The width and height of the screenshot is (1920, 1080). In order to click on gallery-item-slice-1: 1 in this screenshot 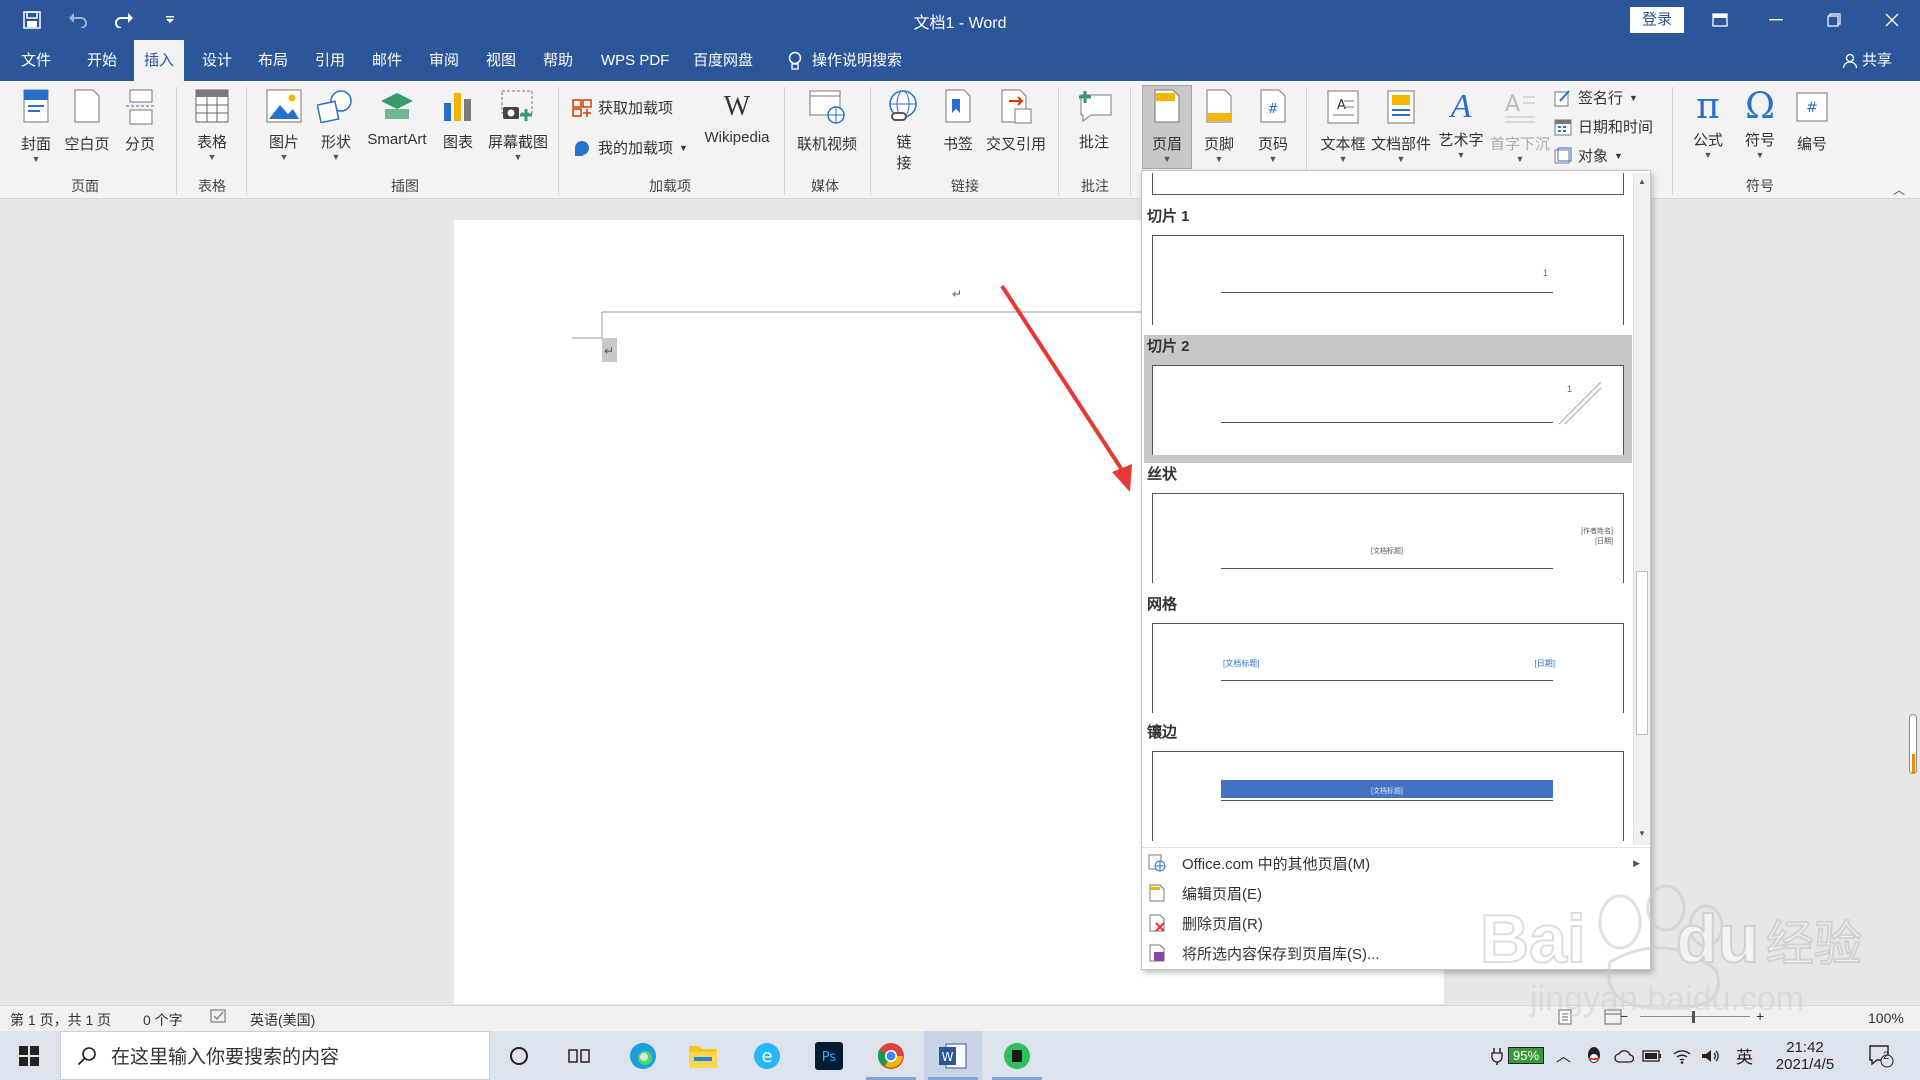, I will do `click(1388, 280)`.